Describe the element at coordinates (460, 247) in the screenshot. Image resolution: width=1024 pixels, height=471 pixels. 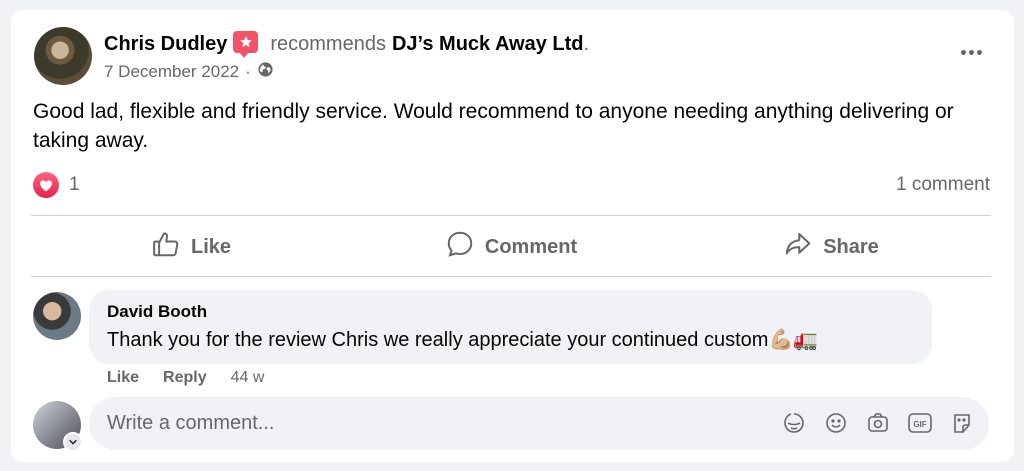
I see `comment-icon` at that location.